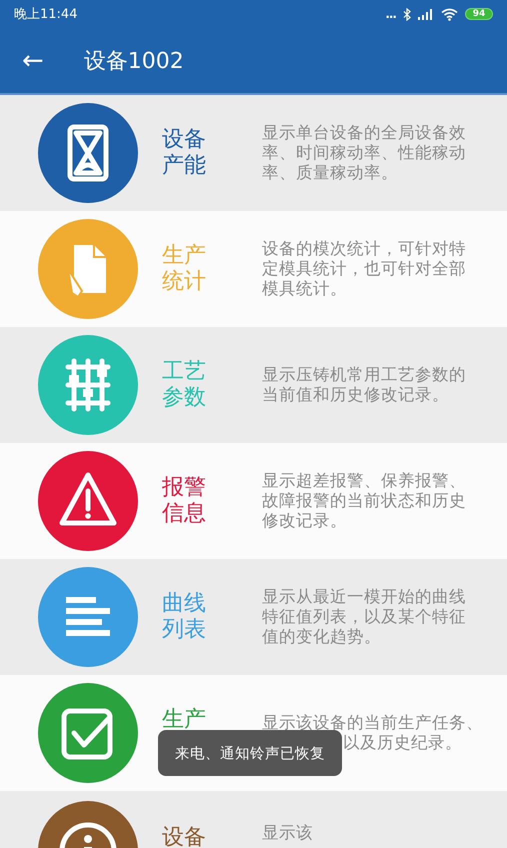 The width and height of the screenshot is (507, 848). Describe the element at coordinates (426, 14) in the screenshot. I see `signal-icon` at that location.